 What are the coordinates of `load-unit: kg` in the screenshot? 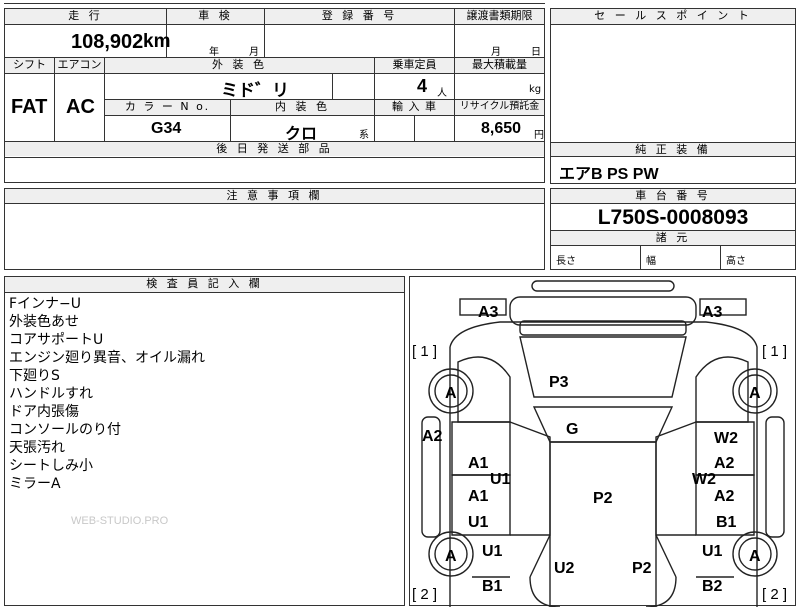 It's located at (535, 89).